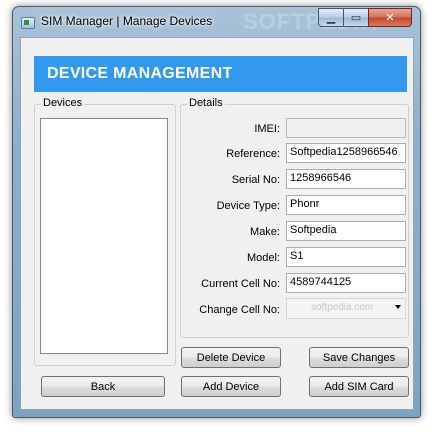 This screenshot has width=446, height=437. Describe the element at coordinates (346, 128) in the screenshot. I see `imei-field` at that location.